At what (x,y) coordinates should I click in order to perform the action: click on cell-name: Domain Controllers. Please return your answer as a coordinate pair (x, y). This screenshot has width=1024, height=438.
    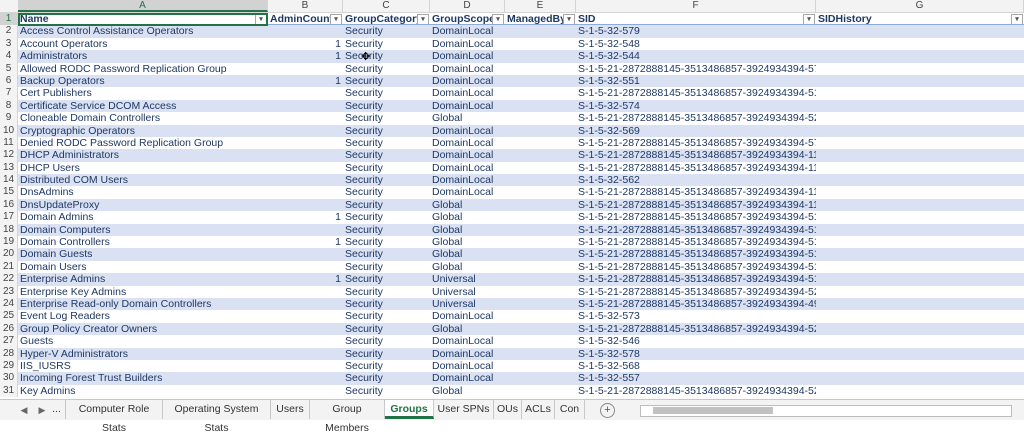
    Looking at the image, I should click on (143, 242).